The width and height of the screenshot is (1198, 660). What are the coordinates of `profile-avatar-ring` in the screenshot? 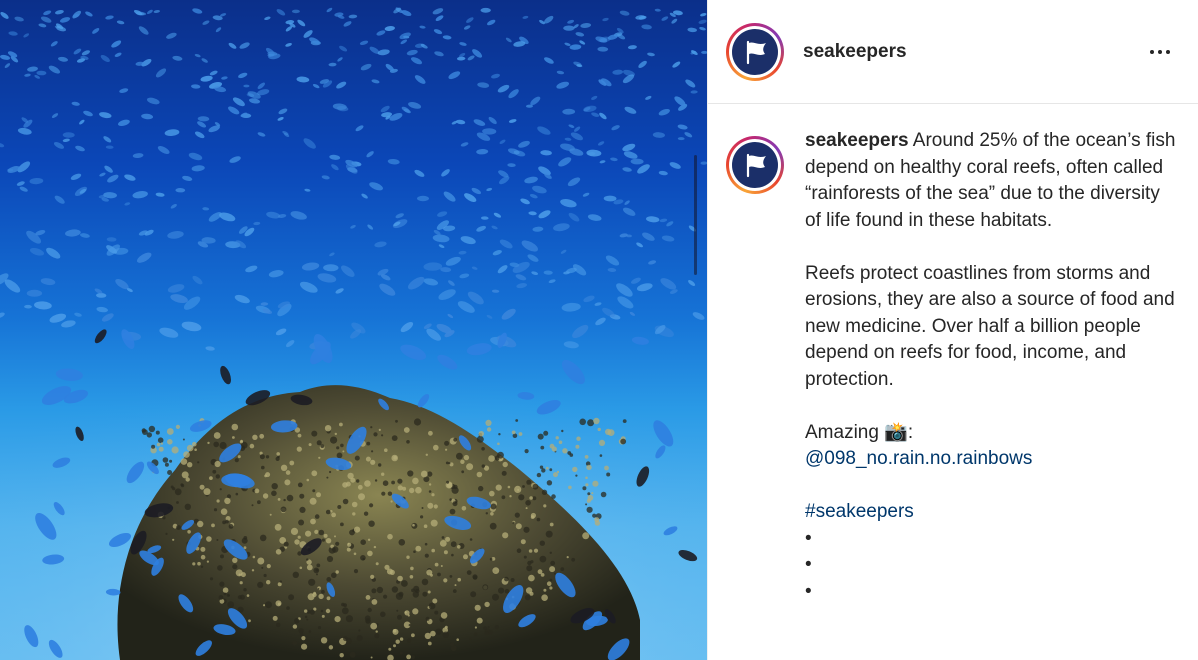 It's located at (755, 51).